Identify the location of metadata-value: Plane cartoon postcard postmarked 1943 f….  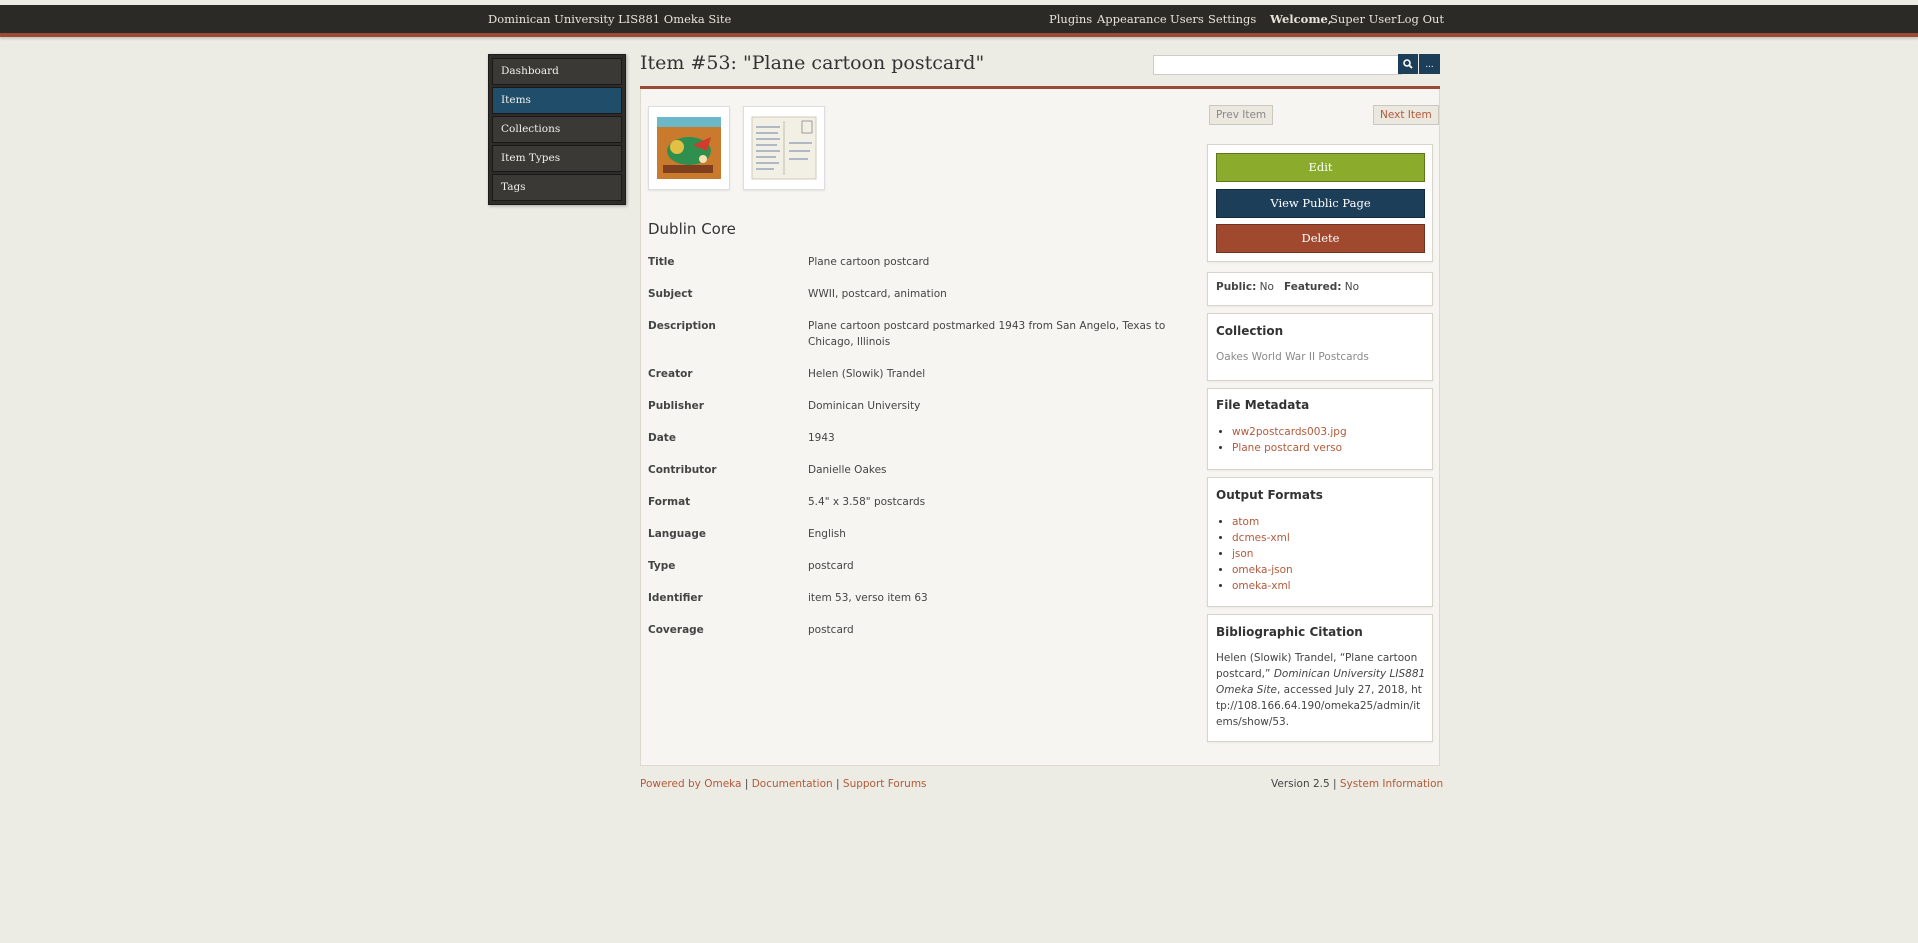
(987, 334).